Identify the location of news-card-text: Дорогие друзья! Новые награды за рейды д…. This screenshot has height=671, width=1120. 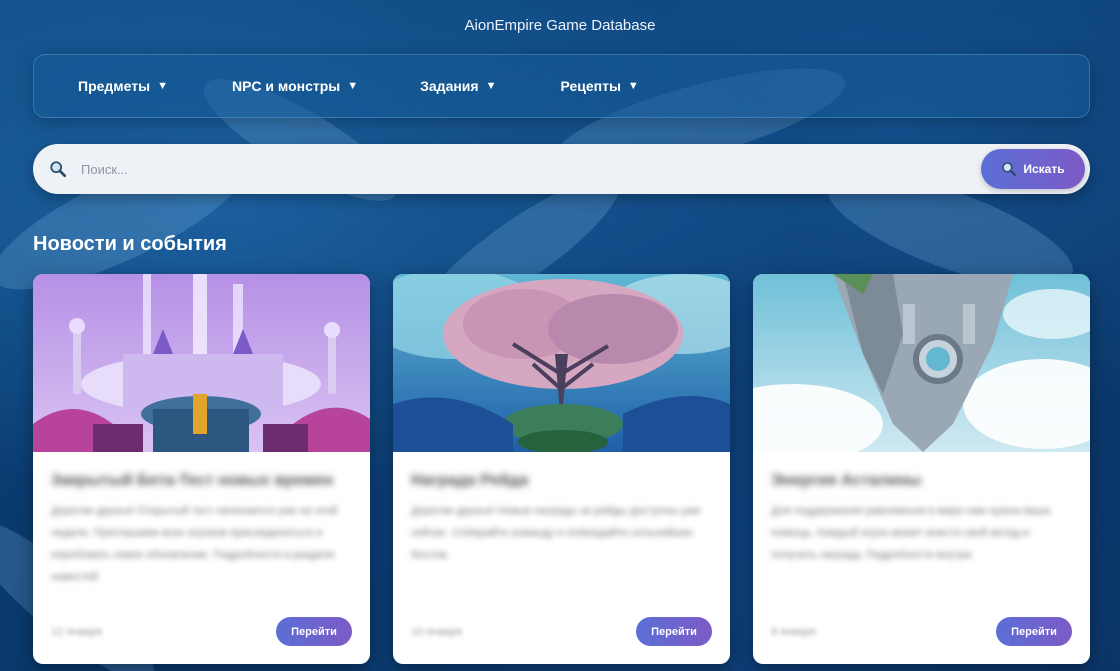
(556, 533).